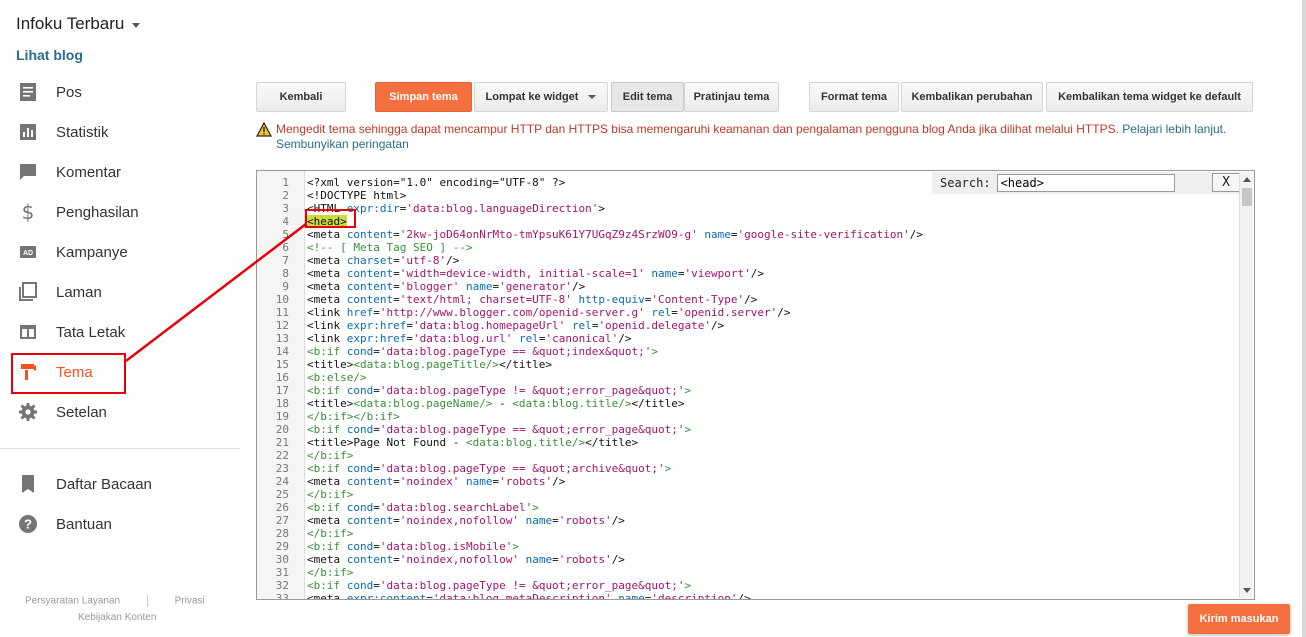 This screenshot has height=637, width=1306. What do you see at coordinates (282, 455) in the screenshot?
I see `line-number: 22` at bounding box center [282, 455].